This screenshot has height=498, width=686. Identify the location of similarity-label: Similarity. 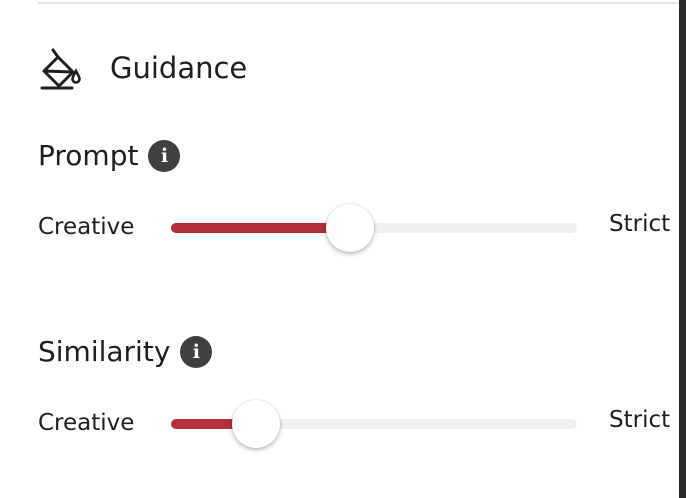
(104, 351).